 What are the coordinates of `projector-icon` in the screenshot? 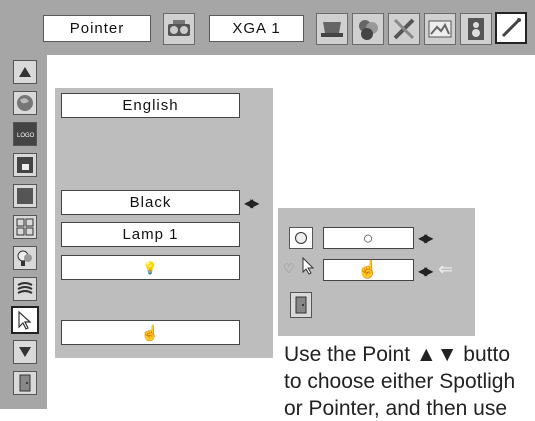 It's located at (179, 29).